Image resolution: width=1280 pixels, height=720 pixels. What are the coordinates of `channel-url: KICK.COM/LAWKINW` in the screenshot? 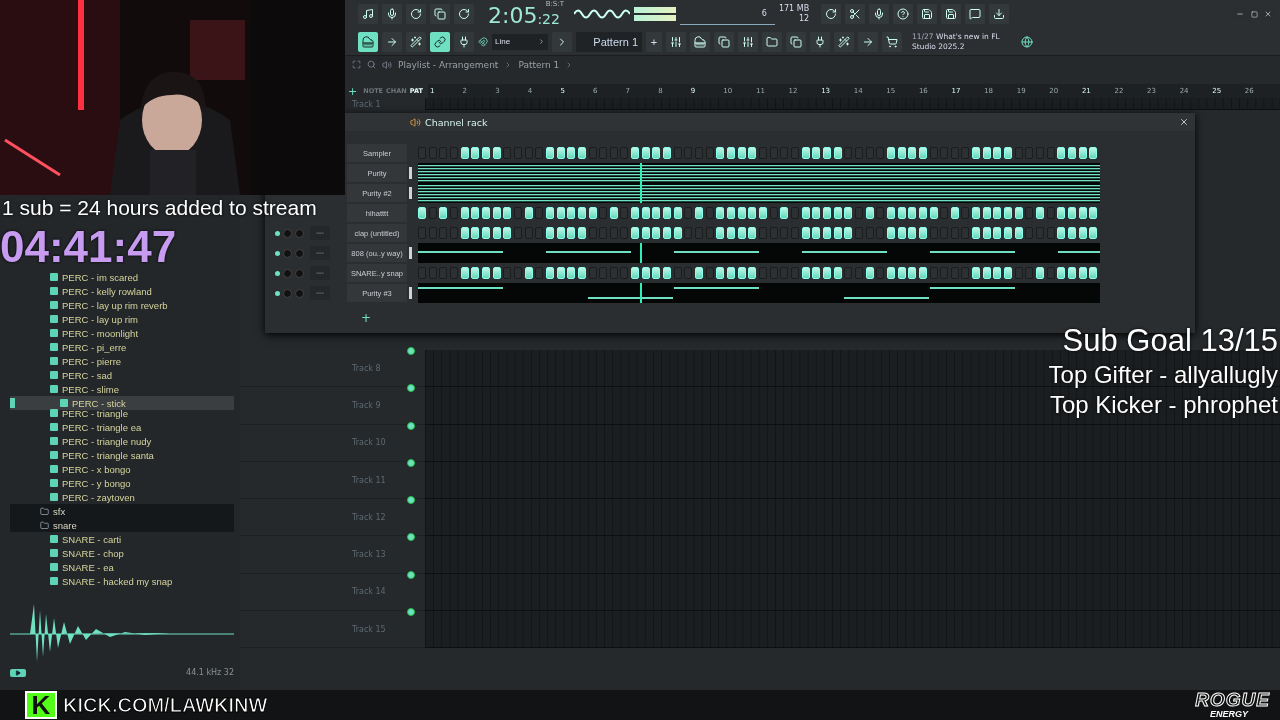 It's located at (165, 705).